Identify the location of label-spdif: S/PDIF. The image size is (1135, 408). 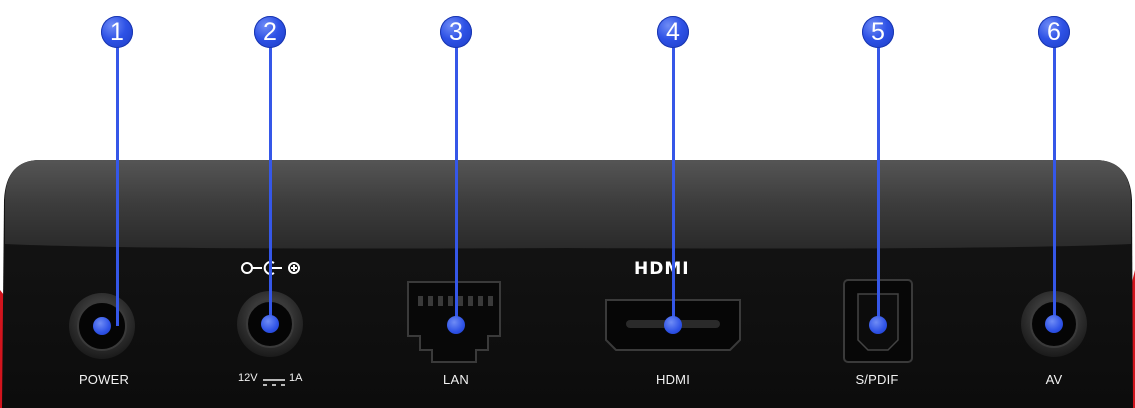
(877, 379).